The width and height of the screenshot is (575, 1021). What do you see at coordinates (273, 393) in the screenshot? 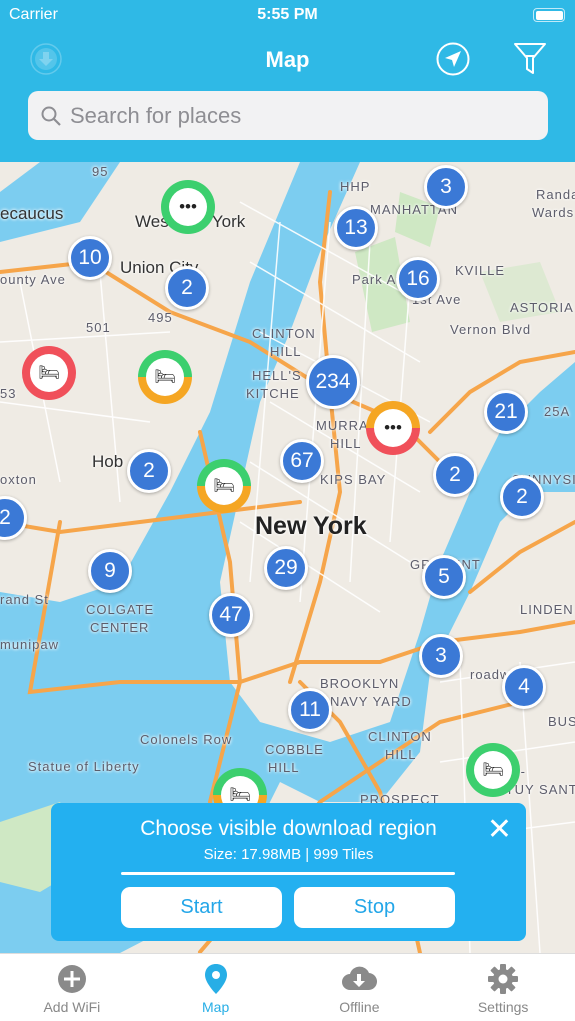
I see `map-label: KITCHE` at bounding box center [273, 393].